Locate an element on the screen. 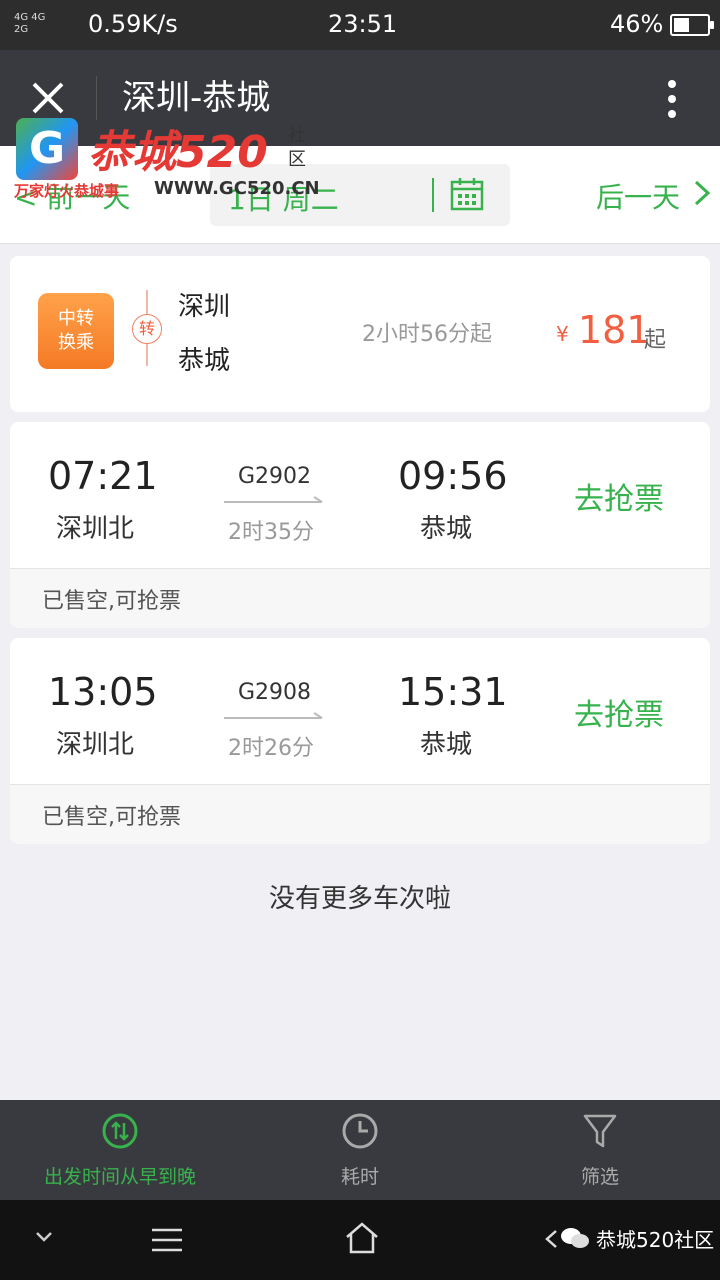  badge-line-2: 换乘 is located at coordinates (76, 342).